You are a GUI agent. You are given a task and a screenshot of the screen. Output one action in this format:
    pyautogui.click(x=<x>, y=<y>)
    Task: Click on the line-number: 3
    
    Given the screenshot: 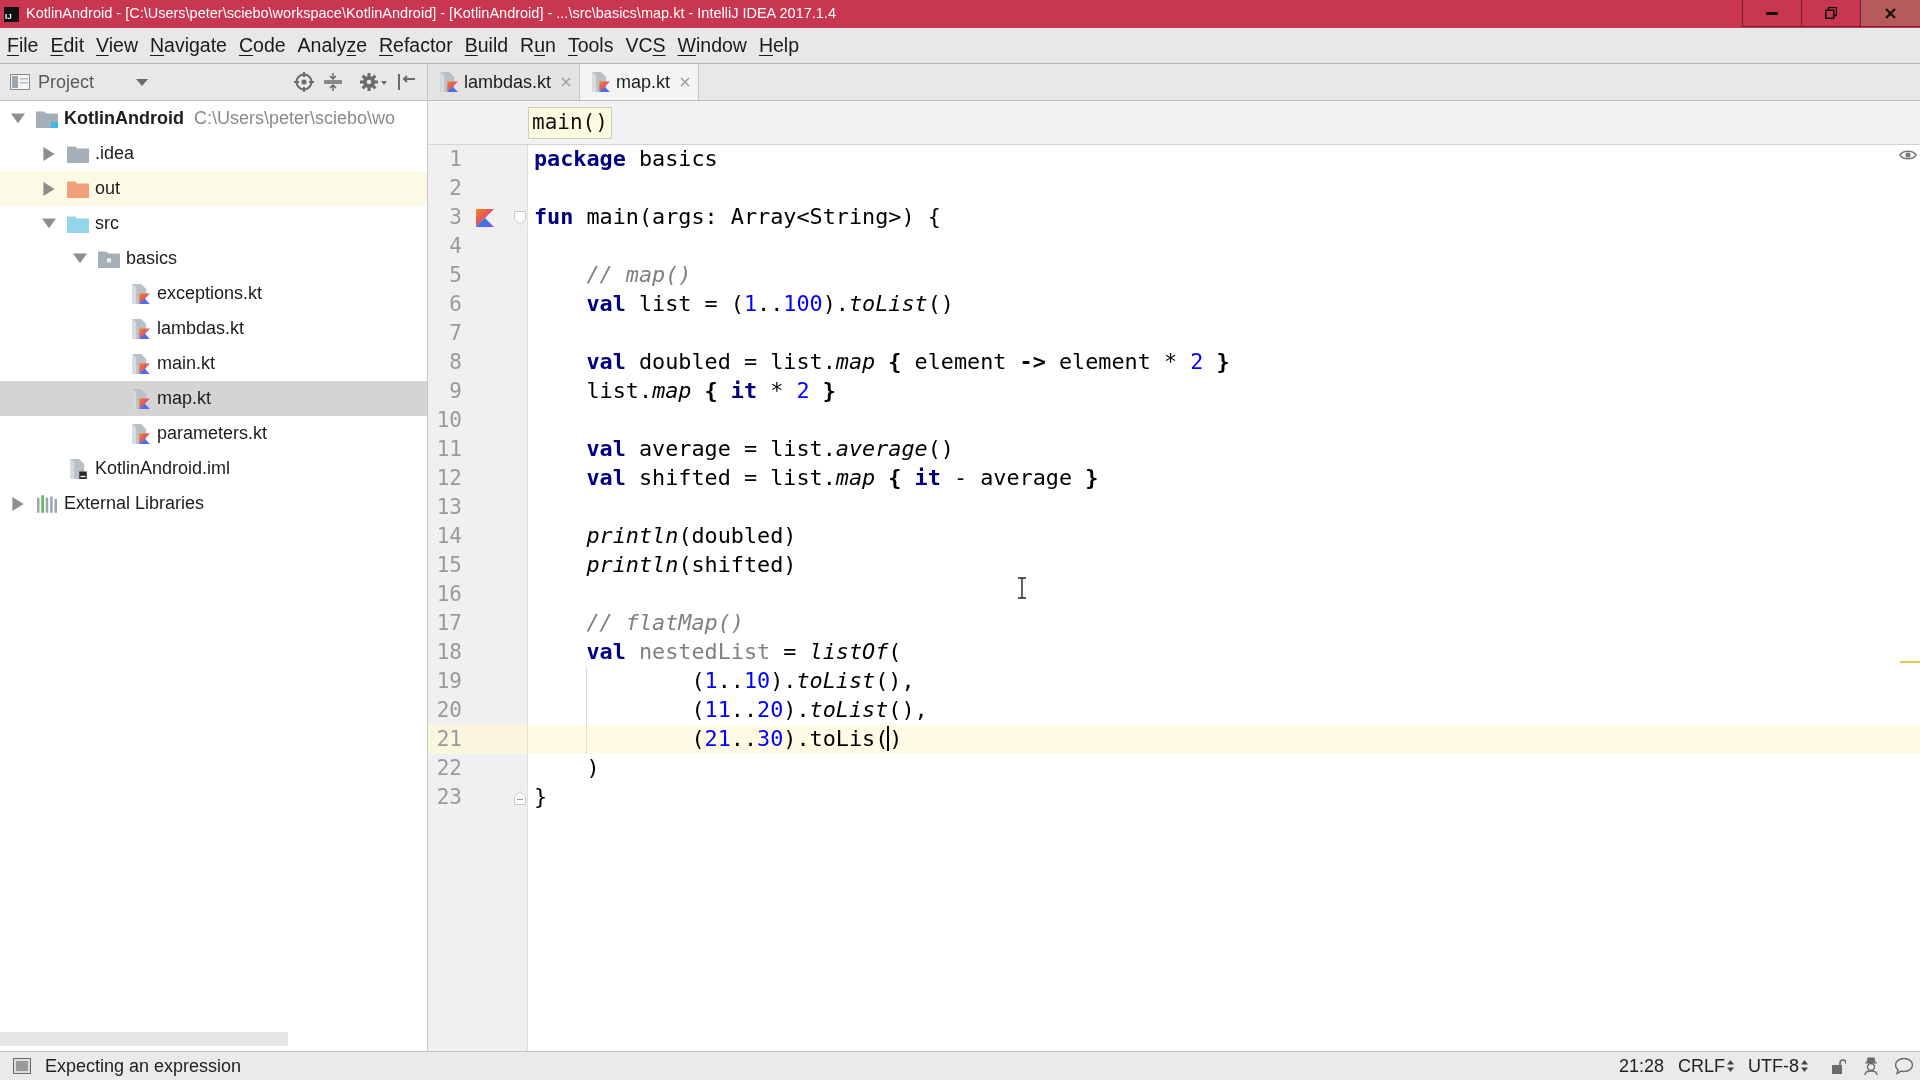 What is the action you would take?
    pyautogui.click(x=455, y=217)
    